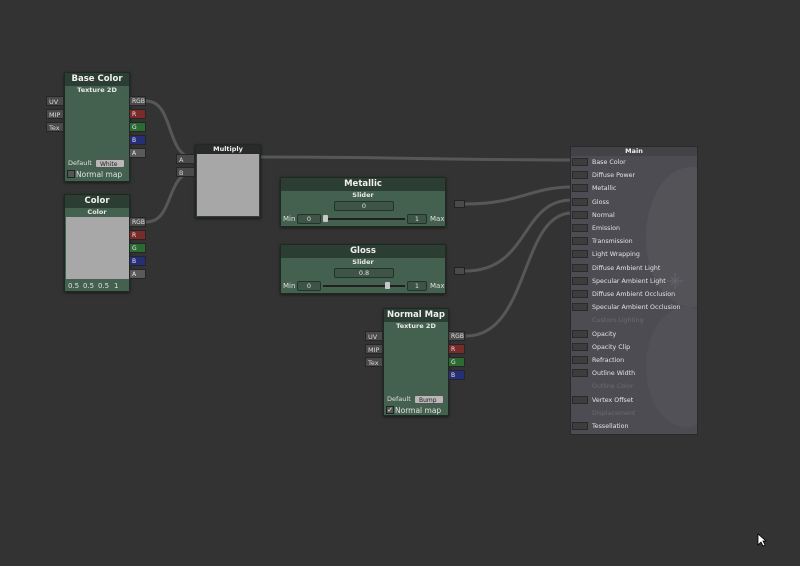 This screenshot has width=800, height=566. Describe the element at coordinates (631, 202) in the screenshot. I see `main-input-row: Gloss` at that location.